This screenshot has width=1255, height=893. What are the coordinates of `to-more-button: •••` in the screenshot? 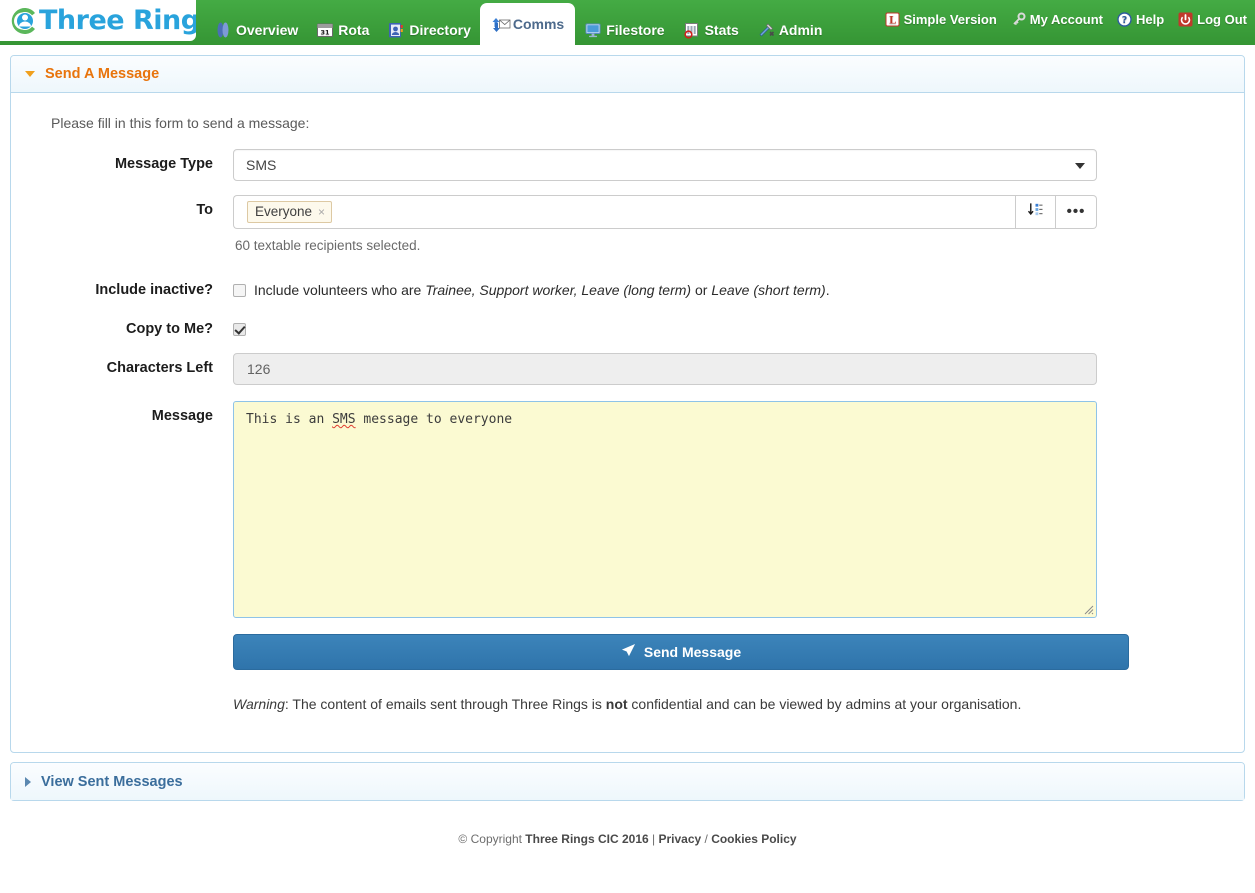 It's located at (1076, 212).